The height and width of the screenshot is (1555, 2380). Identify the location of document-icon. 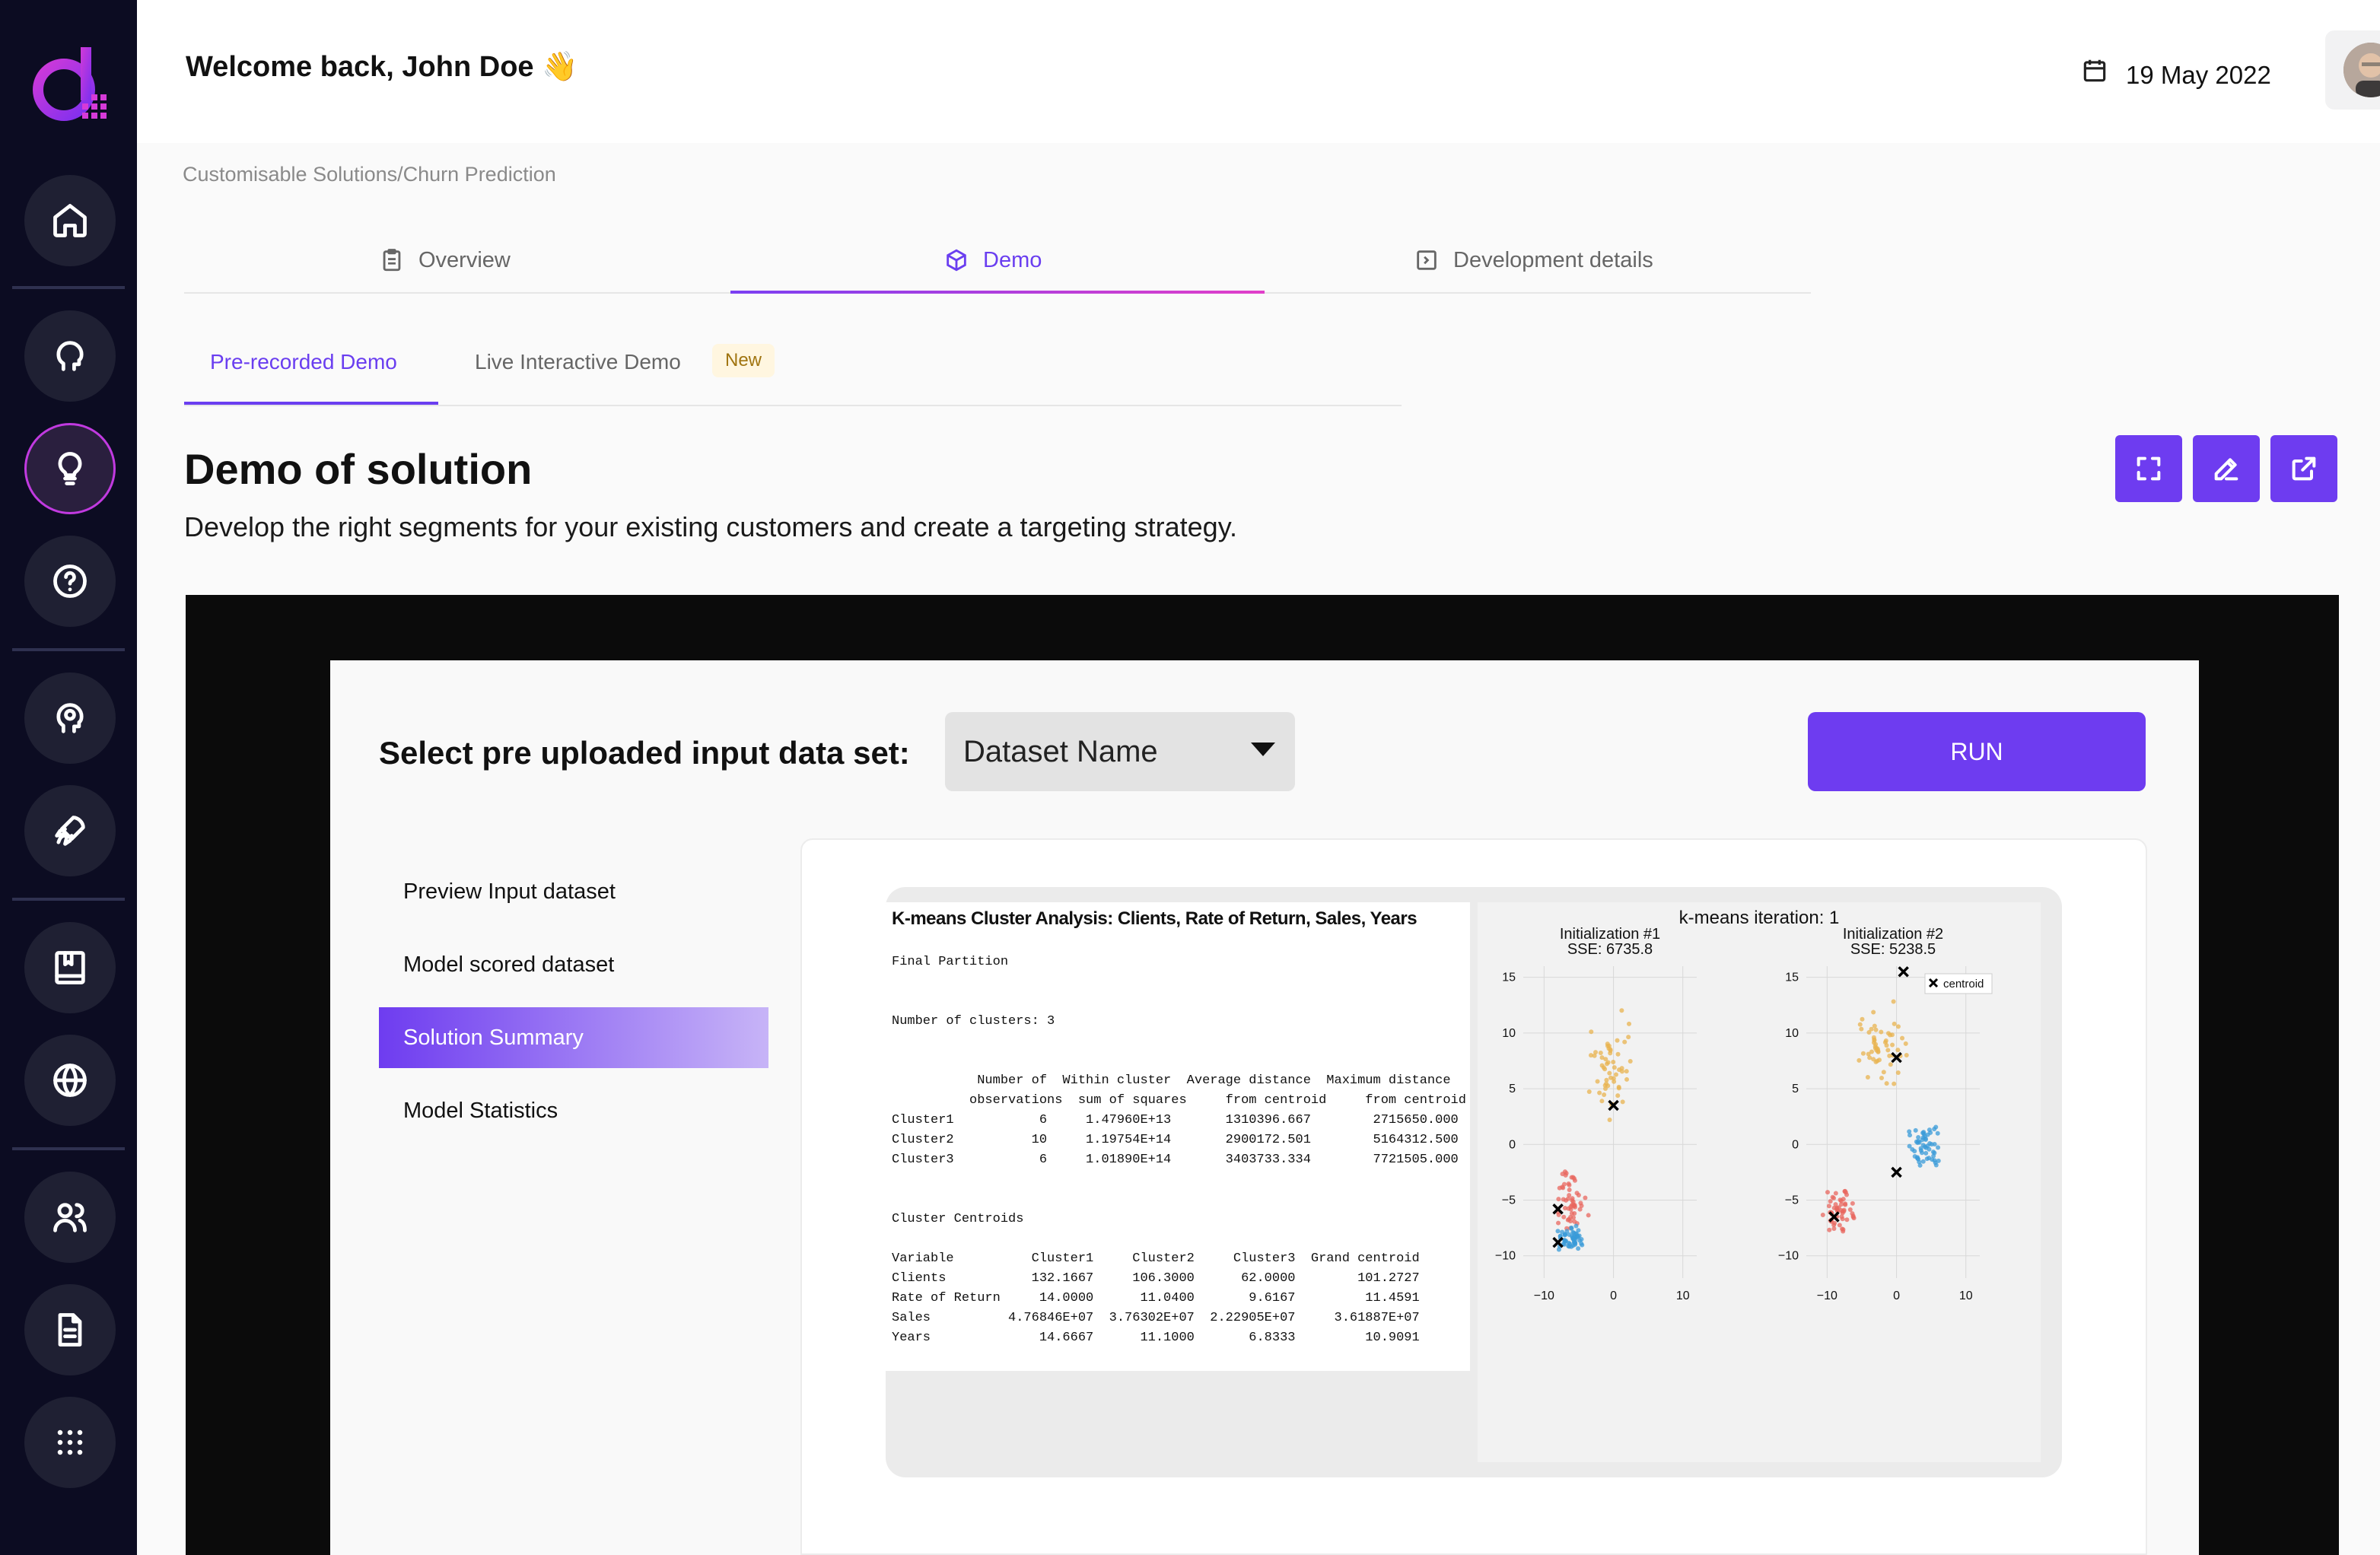
(70, 1330).